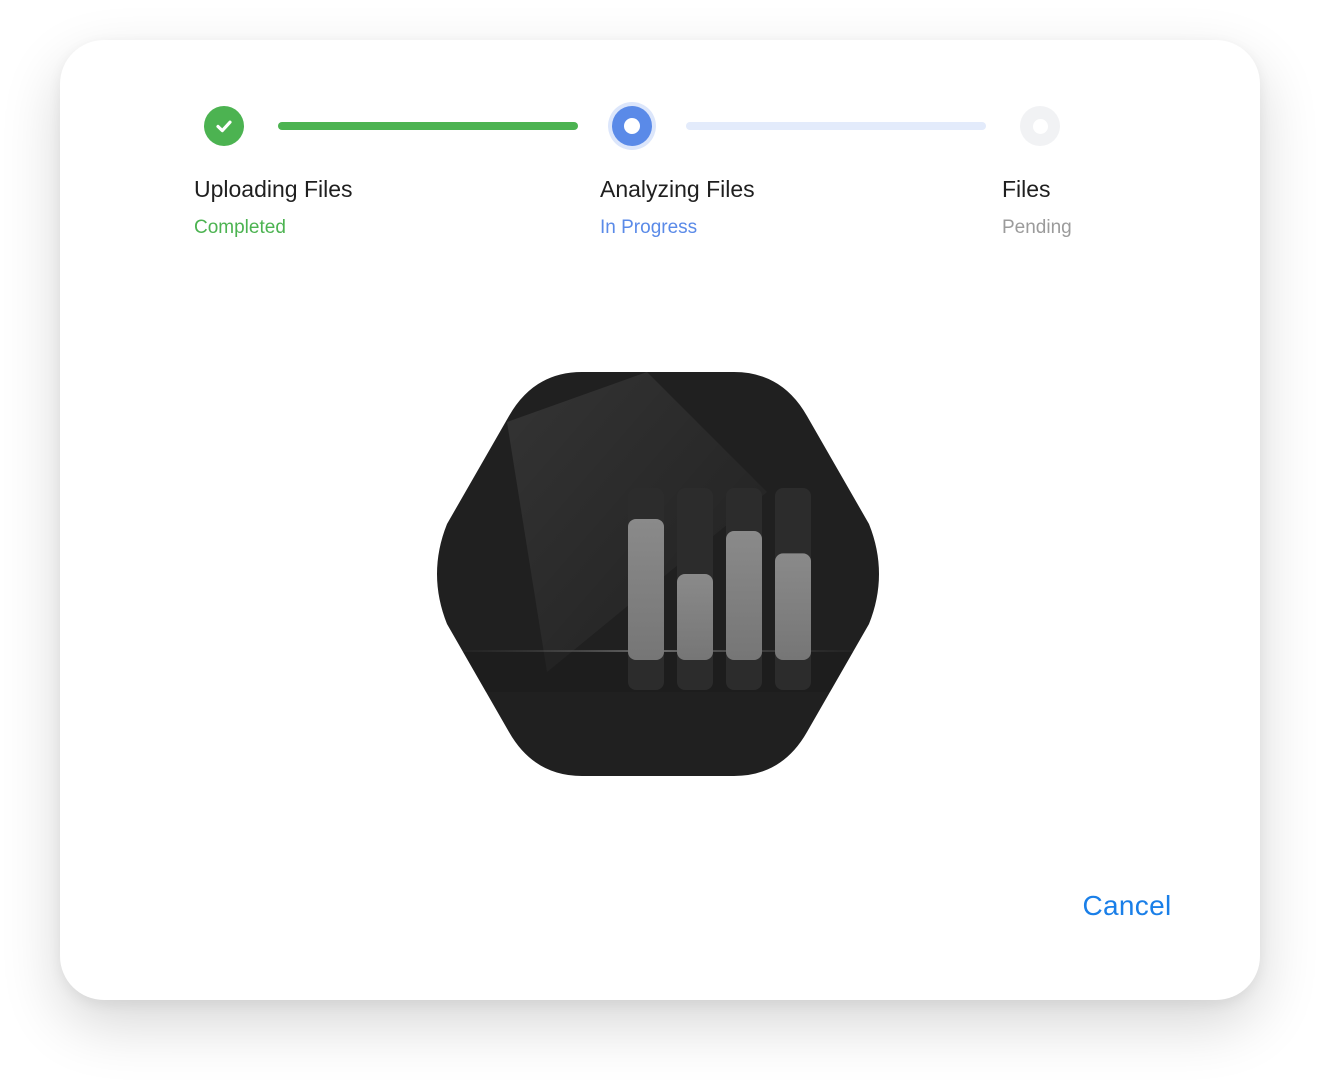 The height and width of the screenshot is (1080, 1320). I want to click on step-status-uploading: Completed, so click(240, 227).